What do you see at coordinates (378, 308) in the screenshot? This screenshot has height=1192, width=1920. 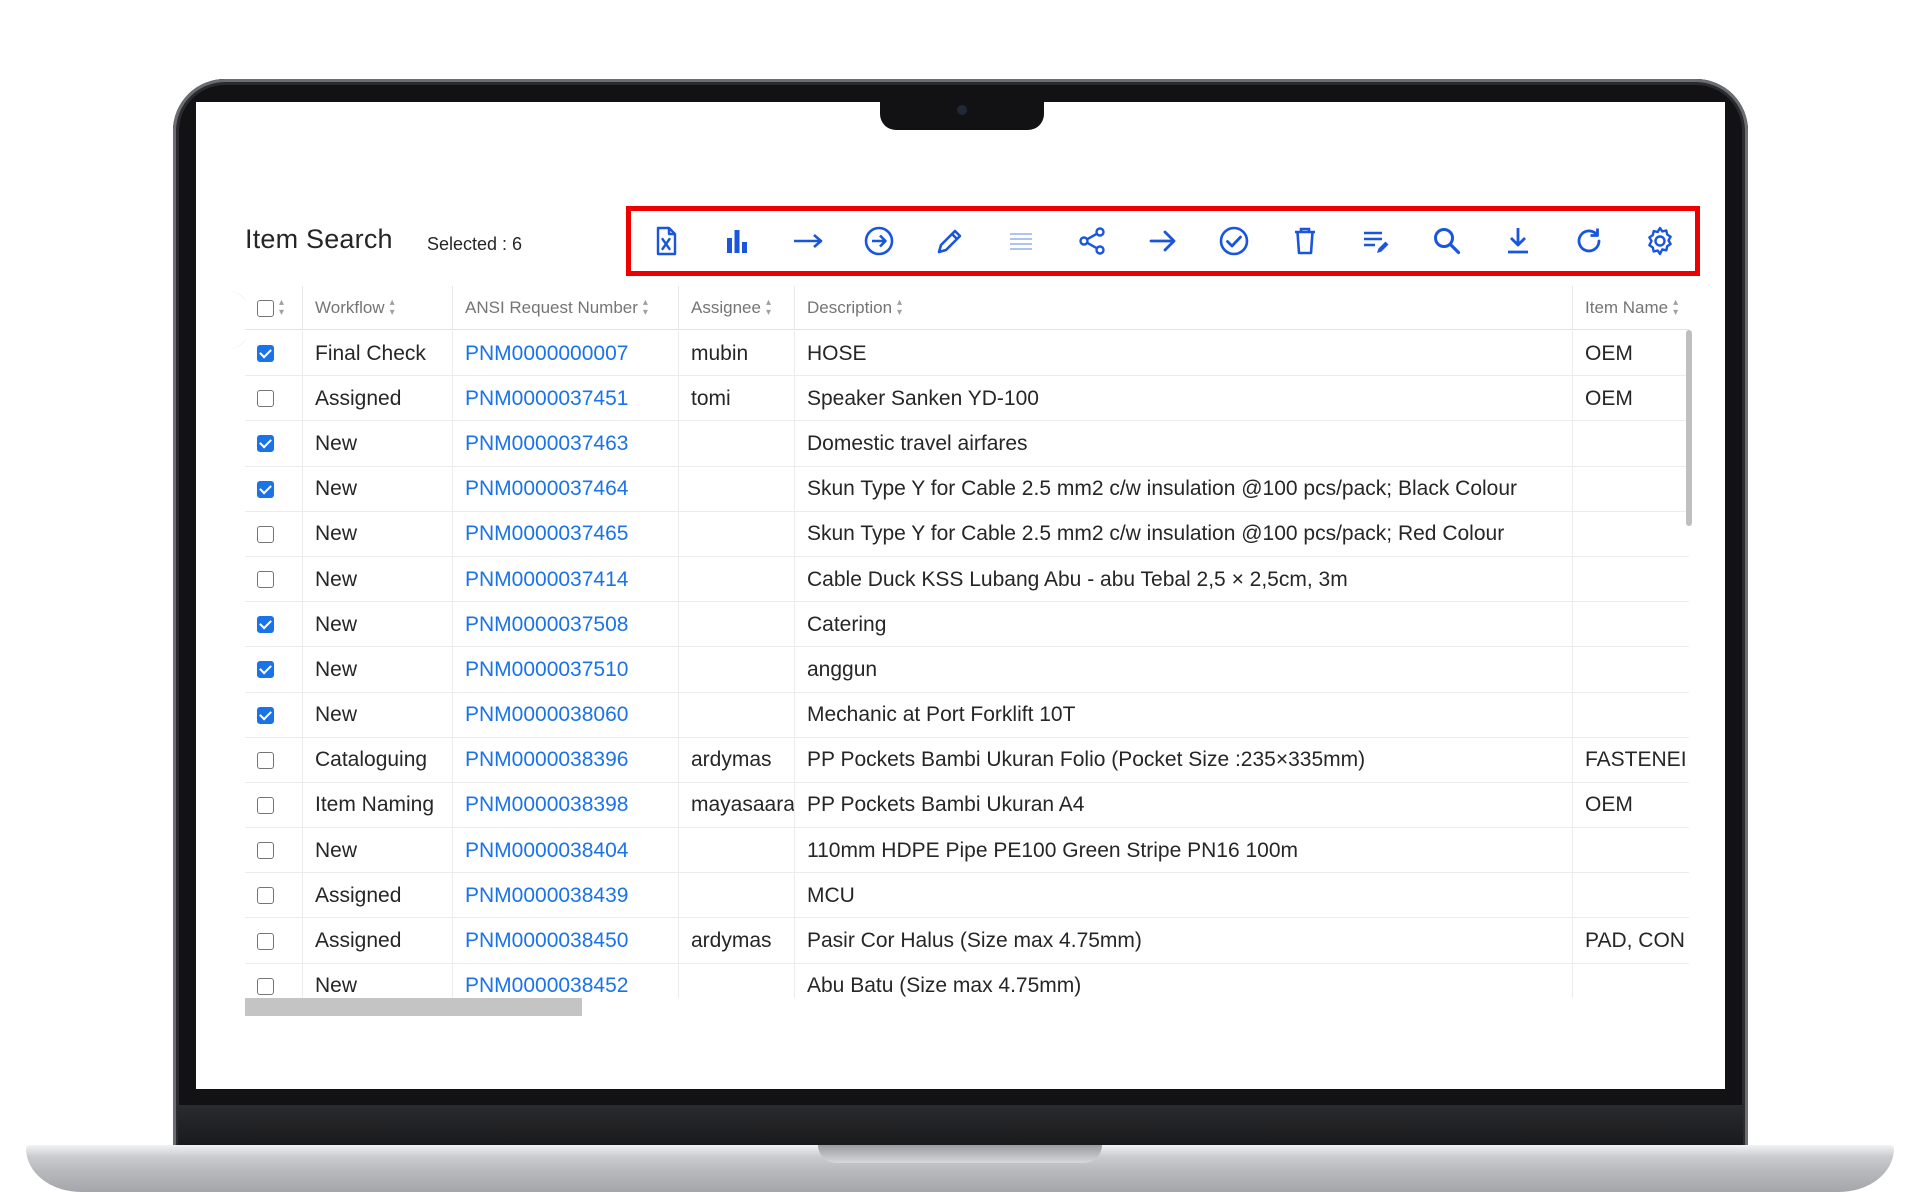 I see `header-workflow: Workflow ▴ ▾` at bounding box center [378, 308].